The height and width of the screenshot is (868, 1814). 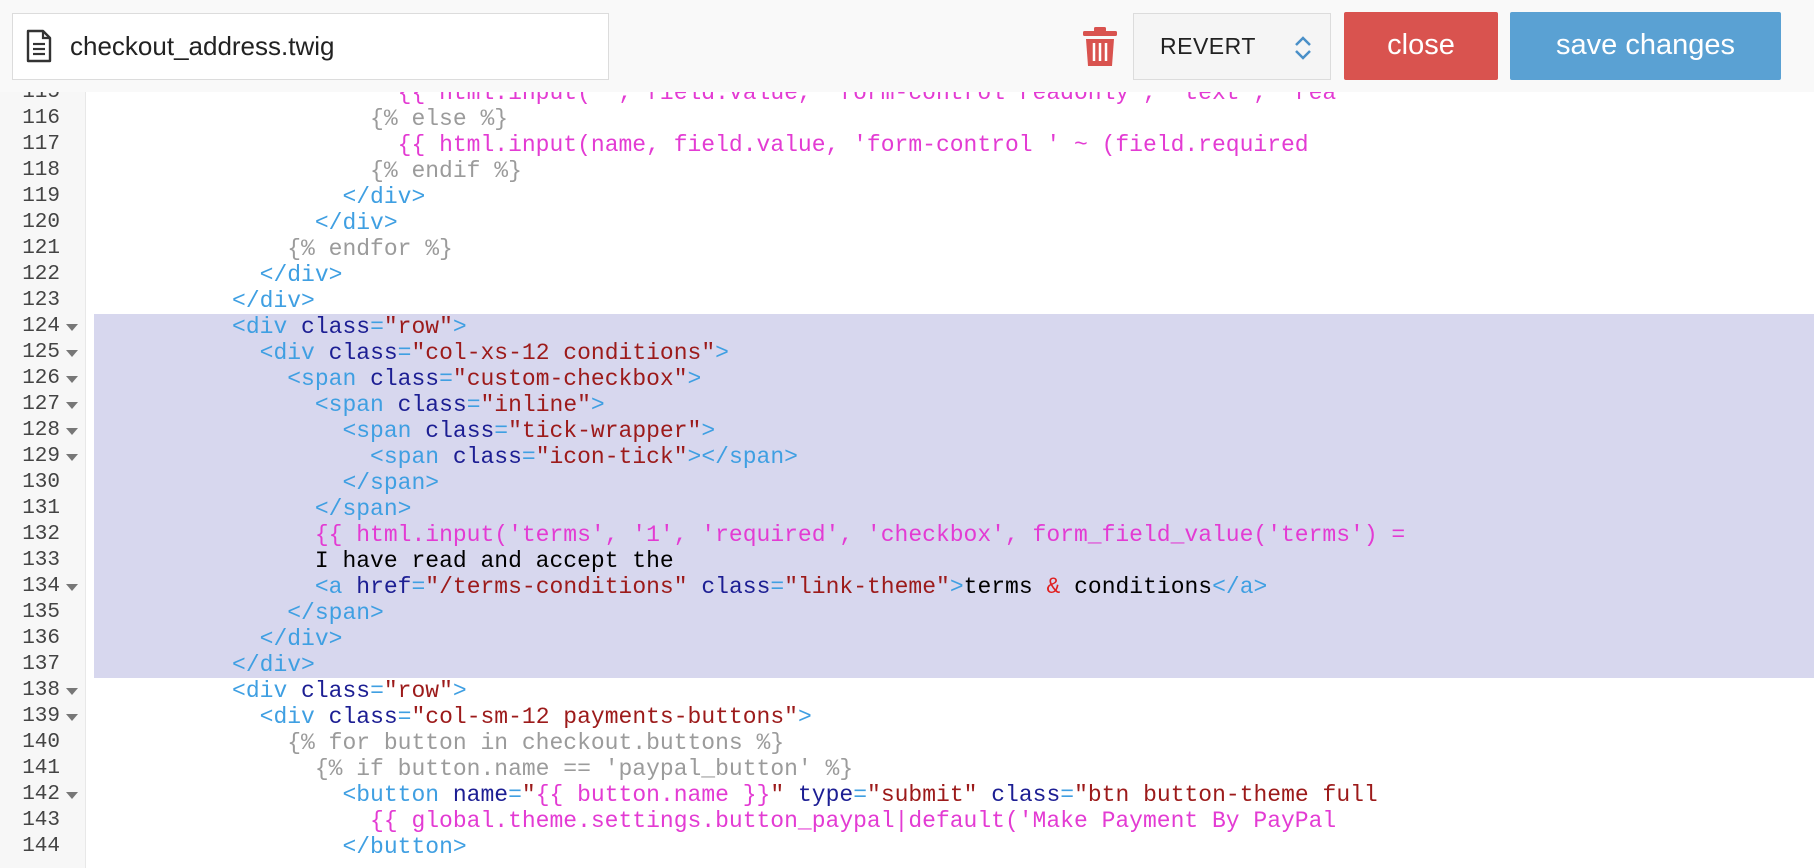 I want to click on code-line: 123 </div>, so click(x=907, y=301).